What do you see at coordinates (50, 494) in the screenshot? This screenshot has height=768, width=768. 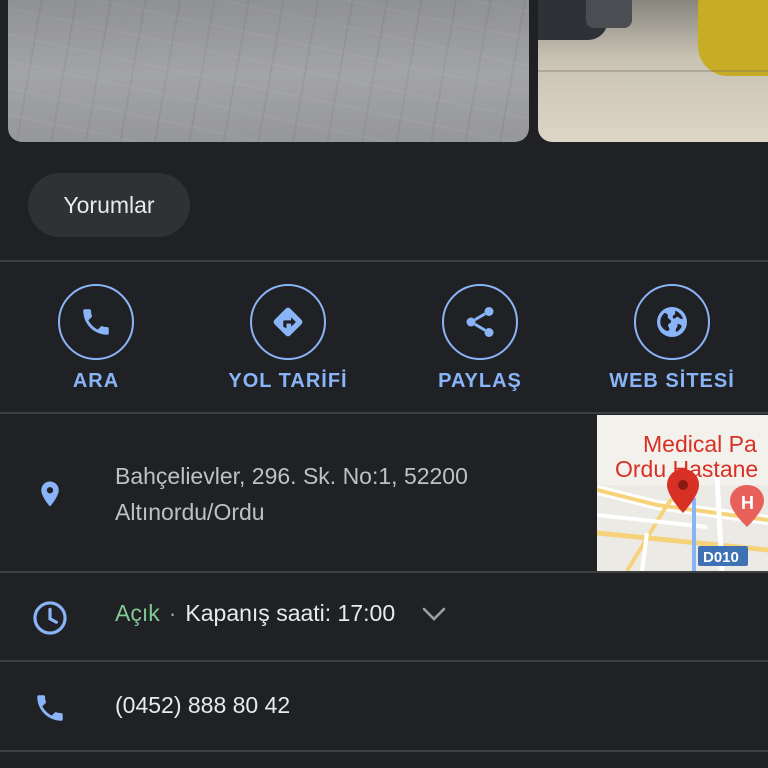 I see `location-pin-icon` at bounding box center [50, 494].